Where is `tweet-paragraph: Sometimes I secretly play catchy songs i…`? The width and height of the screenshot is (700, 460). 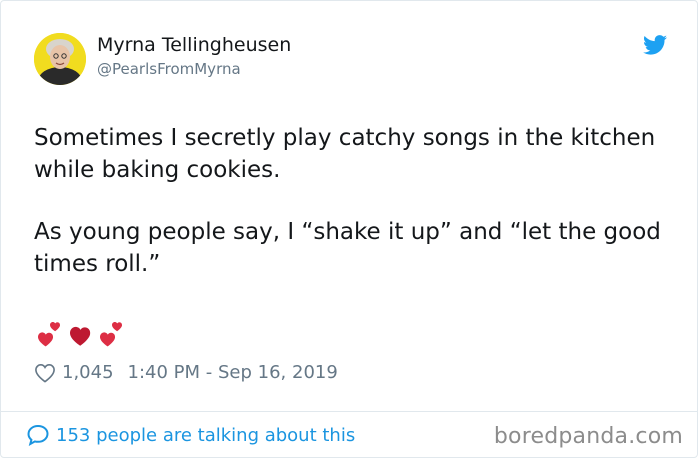 tweet-paragraph: Sometimes I secretly play catchy songs i… is located at coordinates (345, 154).